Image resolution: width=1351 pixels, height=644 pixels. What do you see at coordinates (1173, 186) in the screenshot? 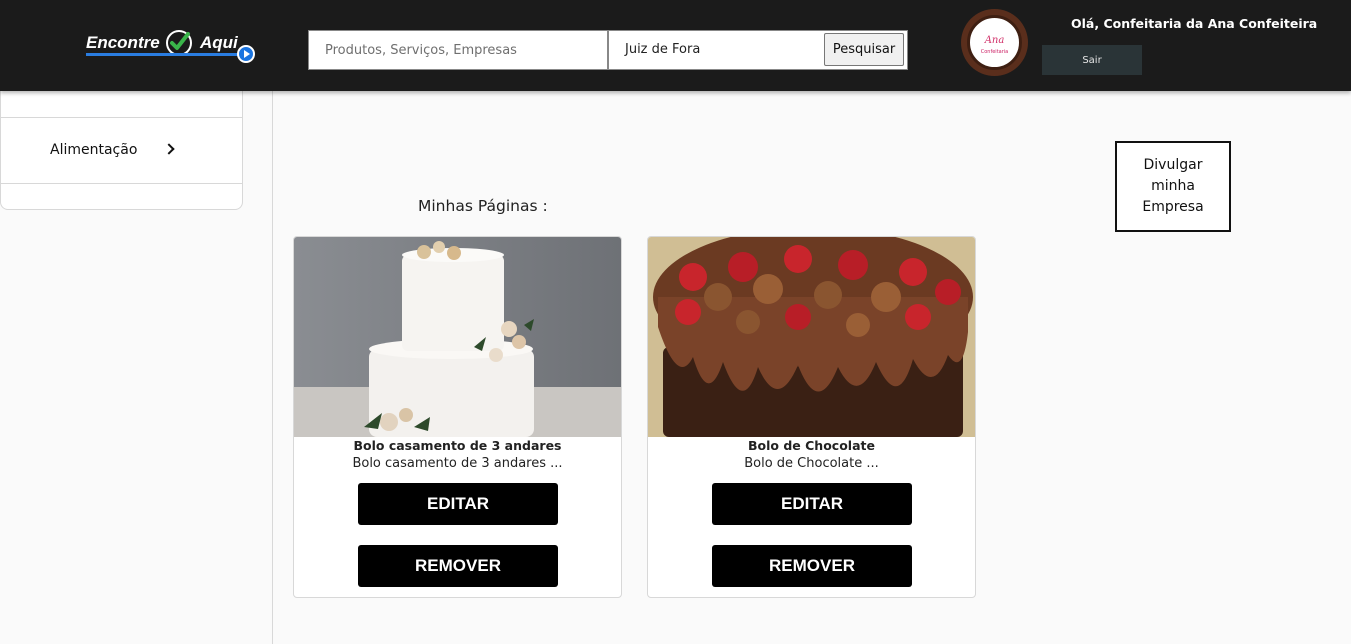
I see `promote-company-button: Divulgar minha Empresa` at bounding box center [1173, 186].